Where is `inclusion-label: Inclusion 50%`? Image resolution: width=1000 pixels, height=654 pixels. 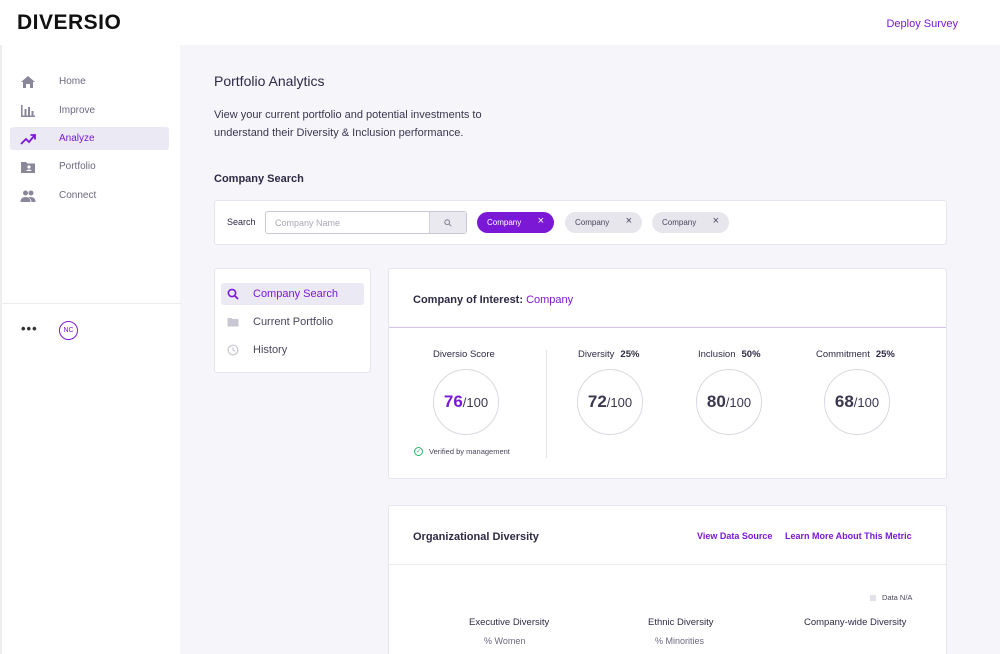
inclusion-label: Inclusion 50% is located at coordinates (729, 354).